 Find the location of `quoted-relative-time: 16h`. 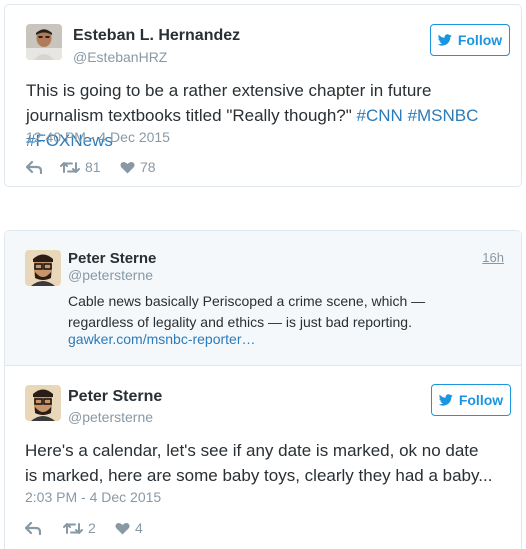

quoted-relative-time: 16h is located at coordinates (493, 257).